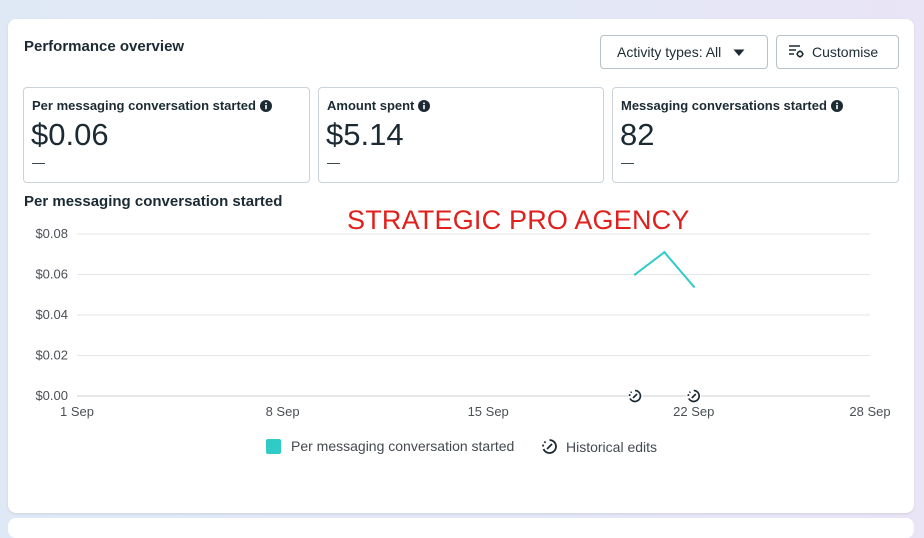  What do you see at coordinates (403, 446) in the screenshot?
I see `legend-series-label: Per messaging conversation started` at bounding box center [403, 446].